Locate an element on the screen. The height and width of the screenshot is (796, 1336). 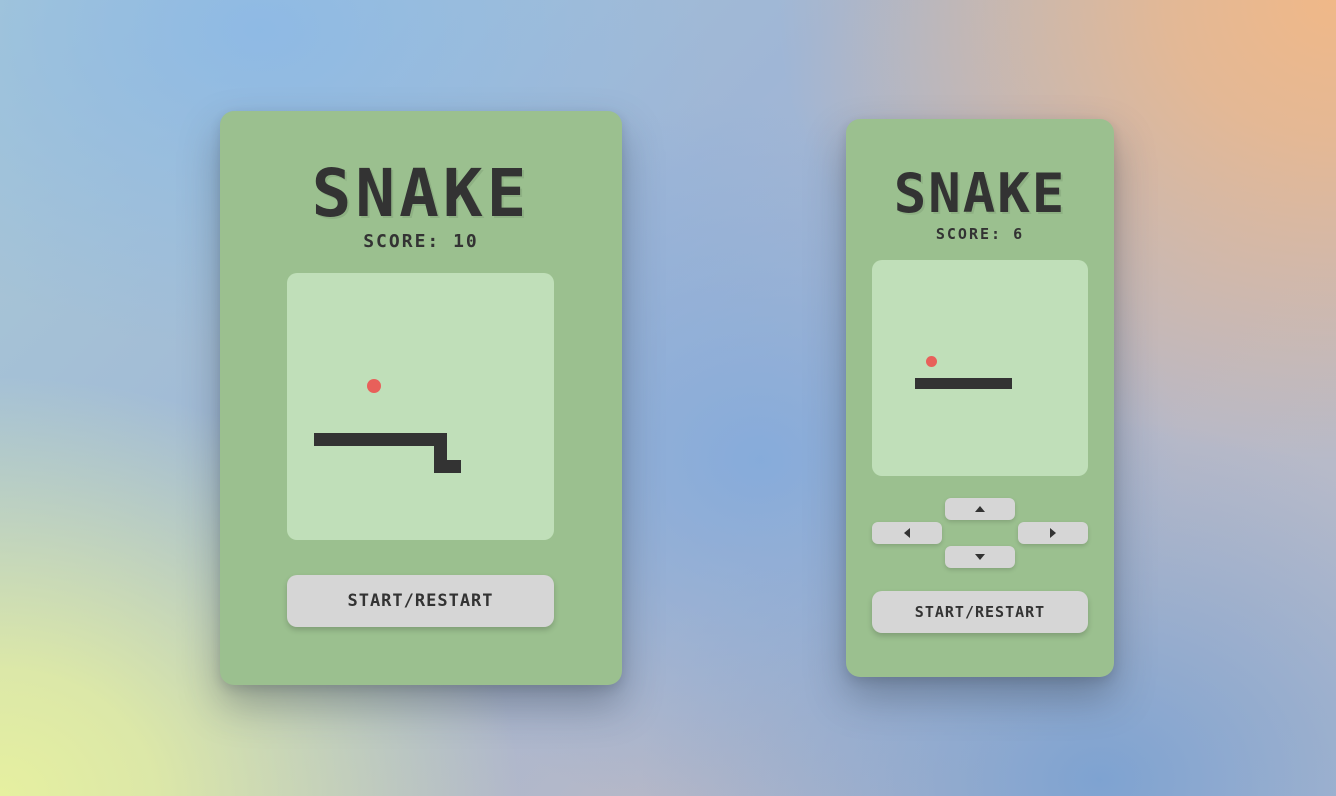
dpad-down-button is located at coordinates (980, 557).